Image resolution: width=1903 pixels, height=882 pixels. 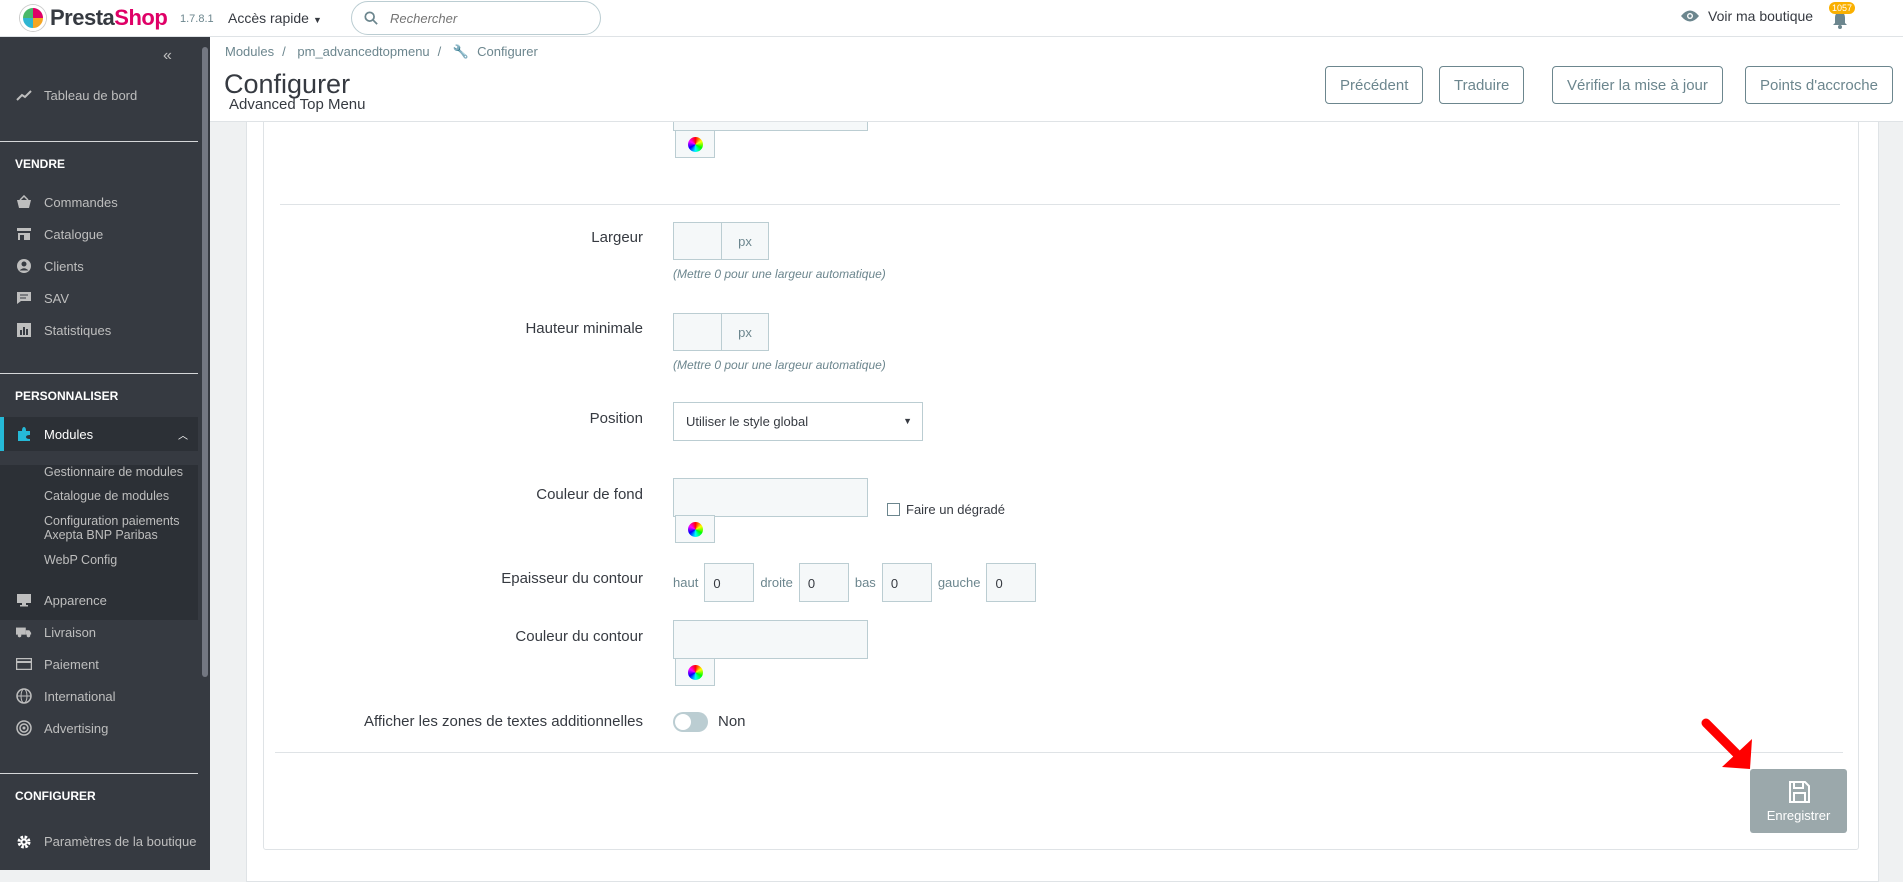 What do you see at coordinates (67, 396) in the screenshot?
I see `sidebar-heading-customize: PERSONNALISER` at bounding box center [67, 396].